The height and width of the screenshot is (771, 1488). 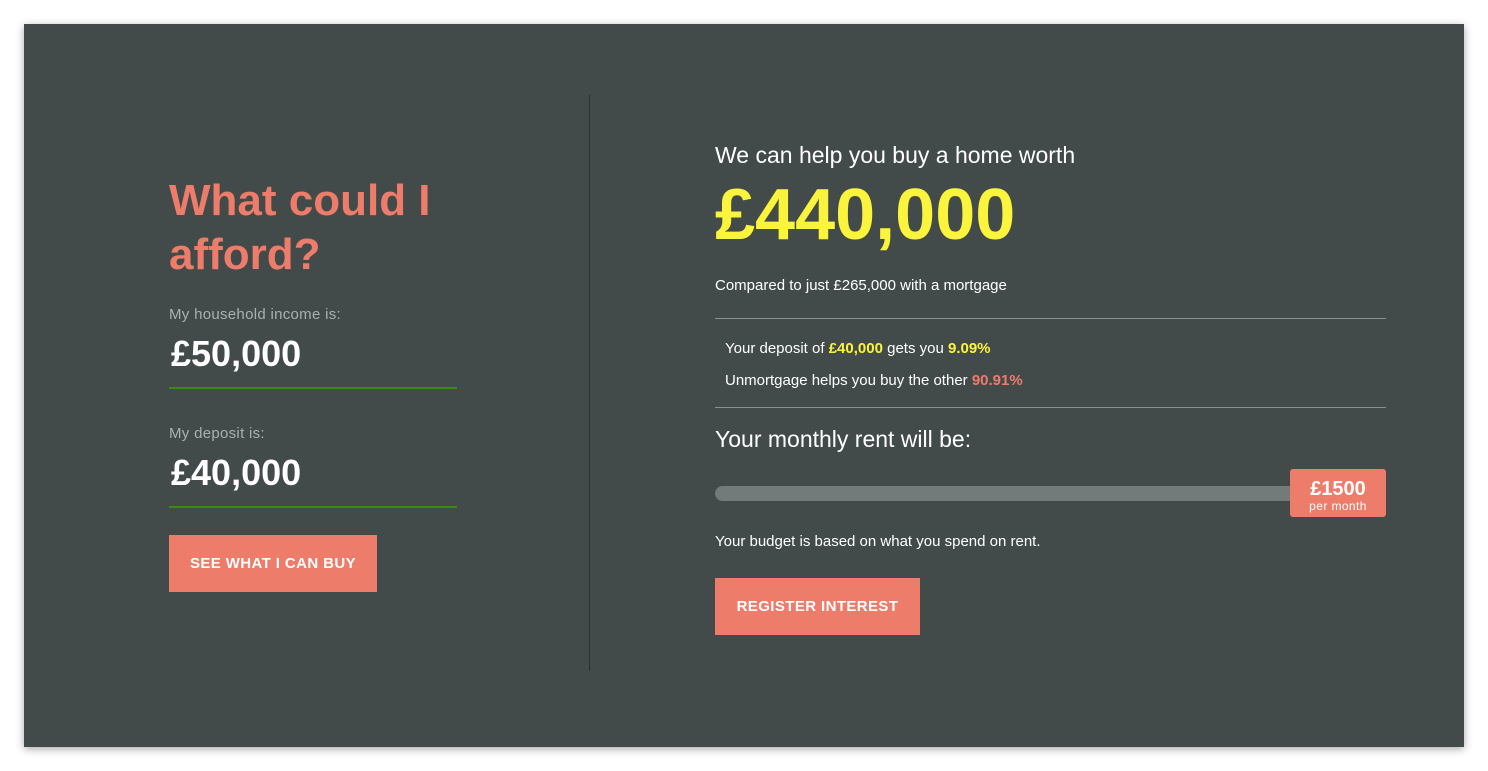 What do you see at coordinates (313, 475) in the screenshot?
I see `deposit-input: £40,000` at bounding box center [313, 475].